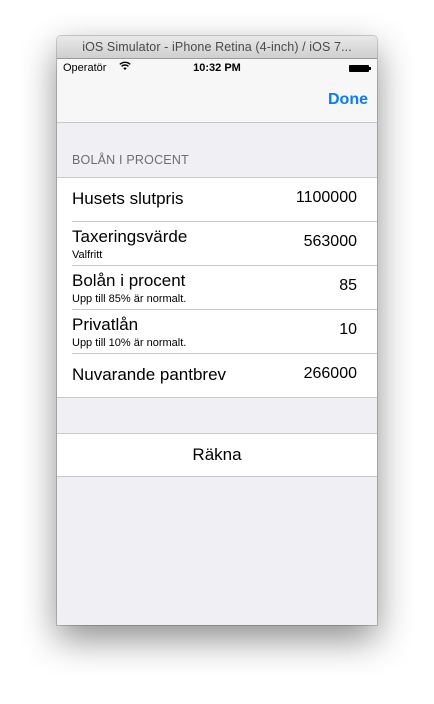 Image resolution: width=434 pixels, height=704 pixels. I want to click on table-row: Taxeringsvärde Valfritt, so click(224, 244).